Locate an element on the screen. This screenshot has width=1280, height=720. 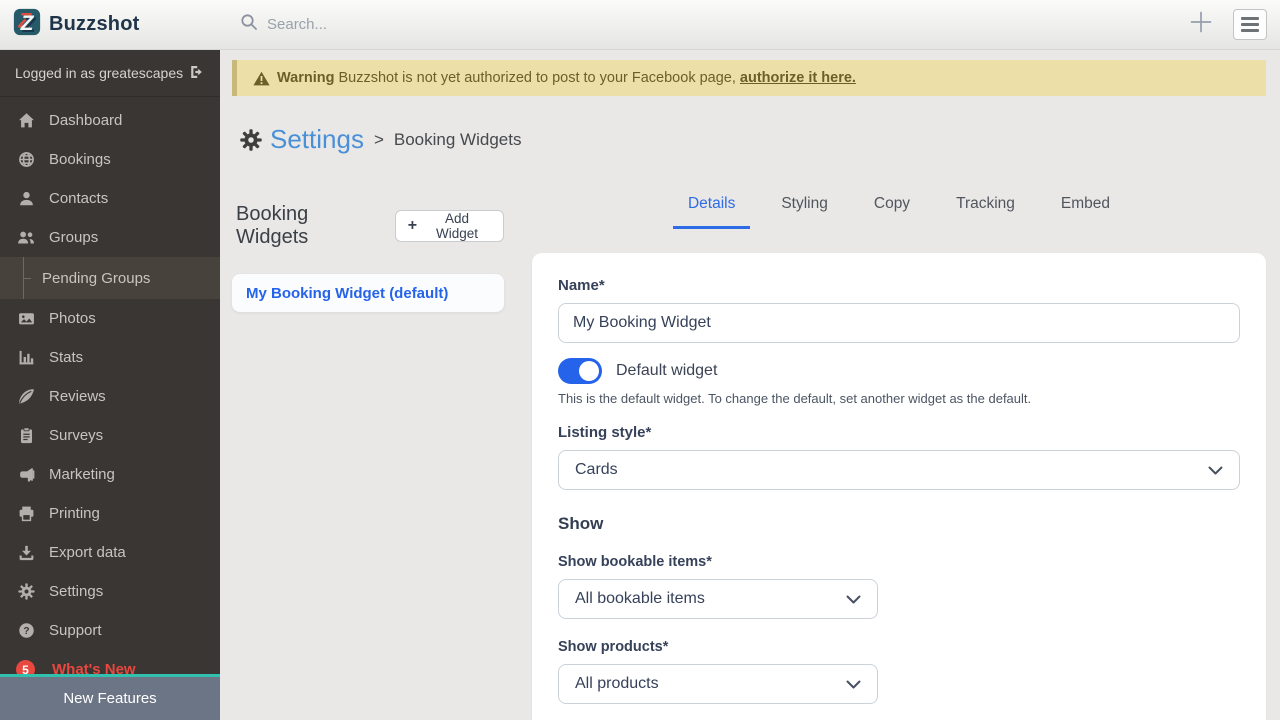
name-label: Name* is located at coordinates (581, 285).